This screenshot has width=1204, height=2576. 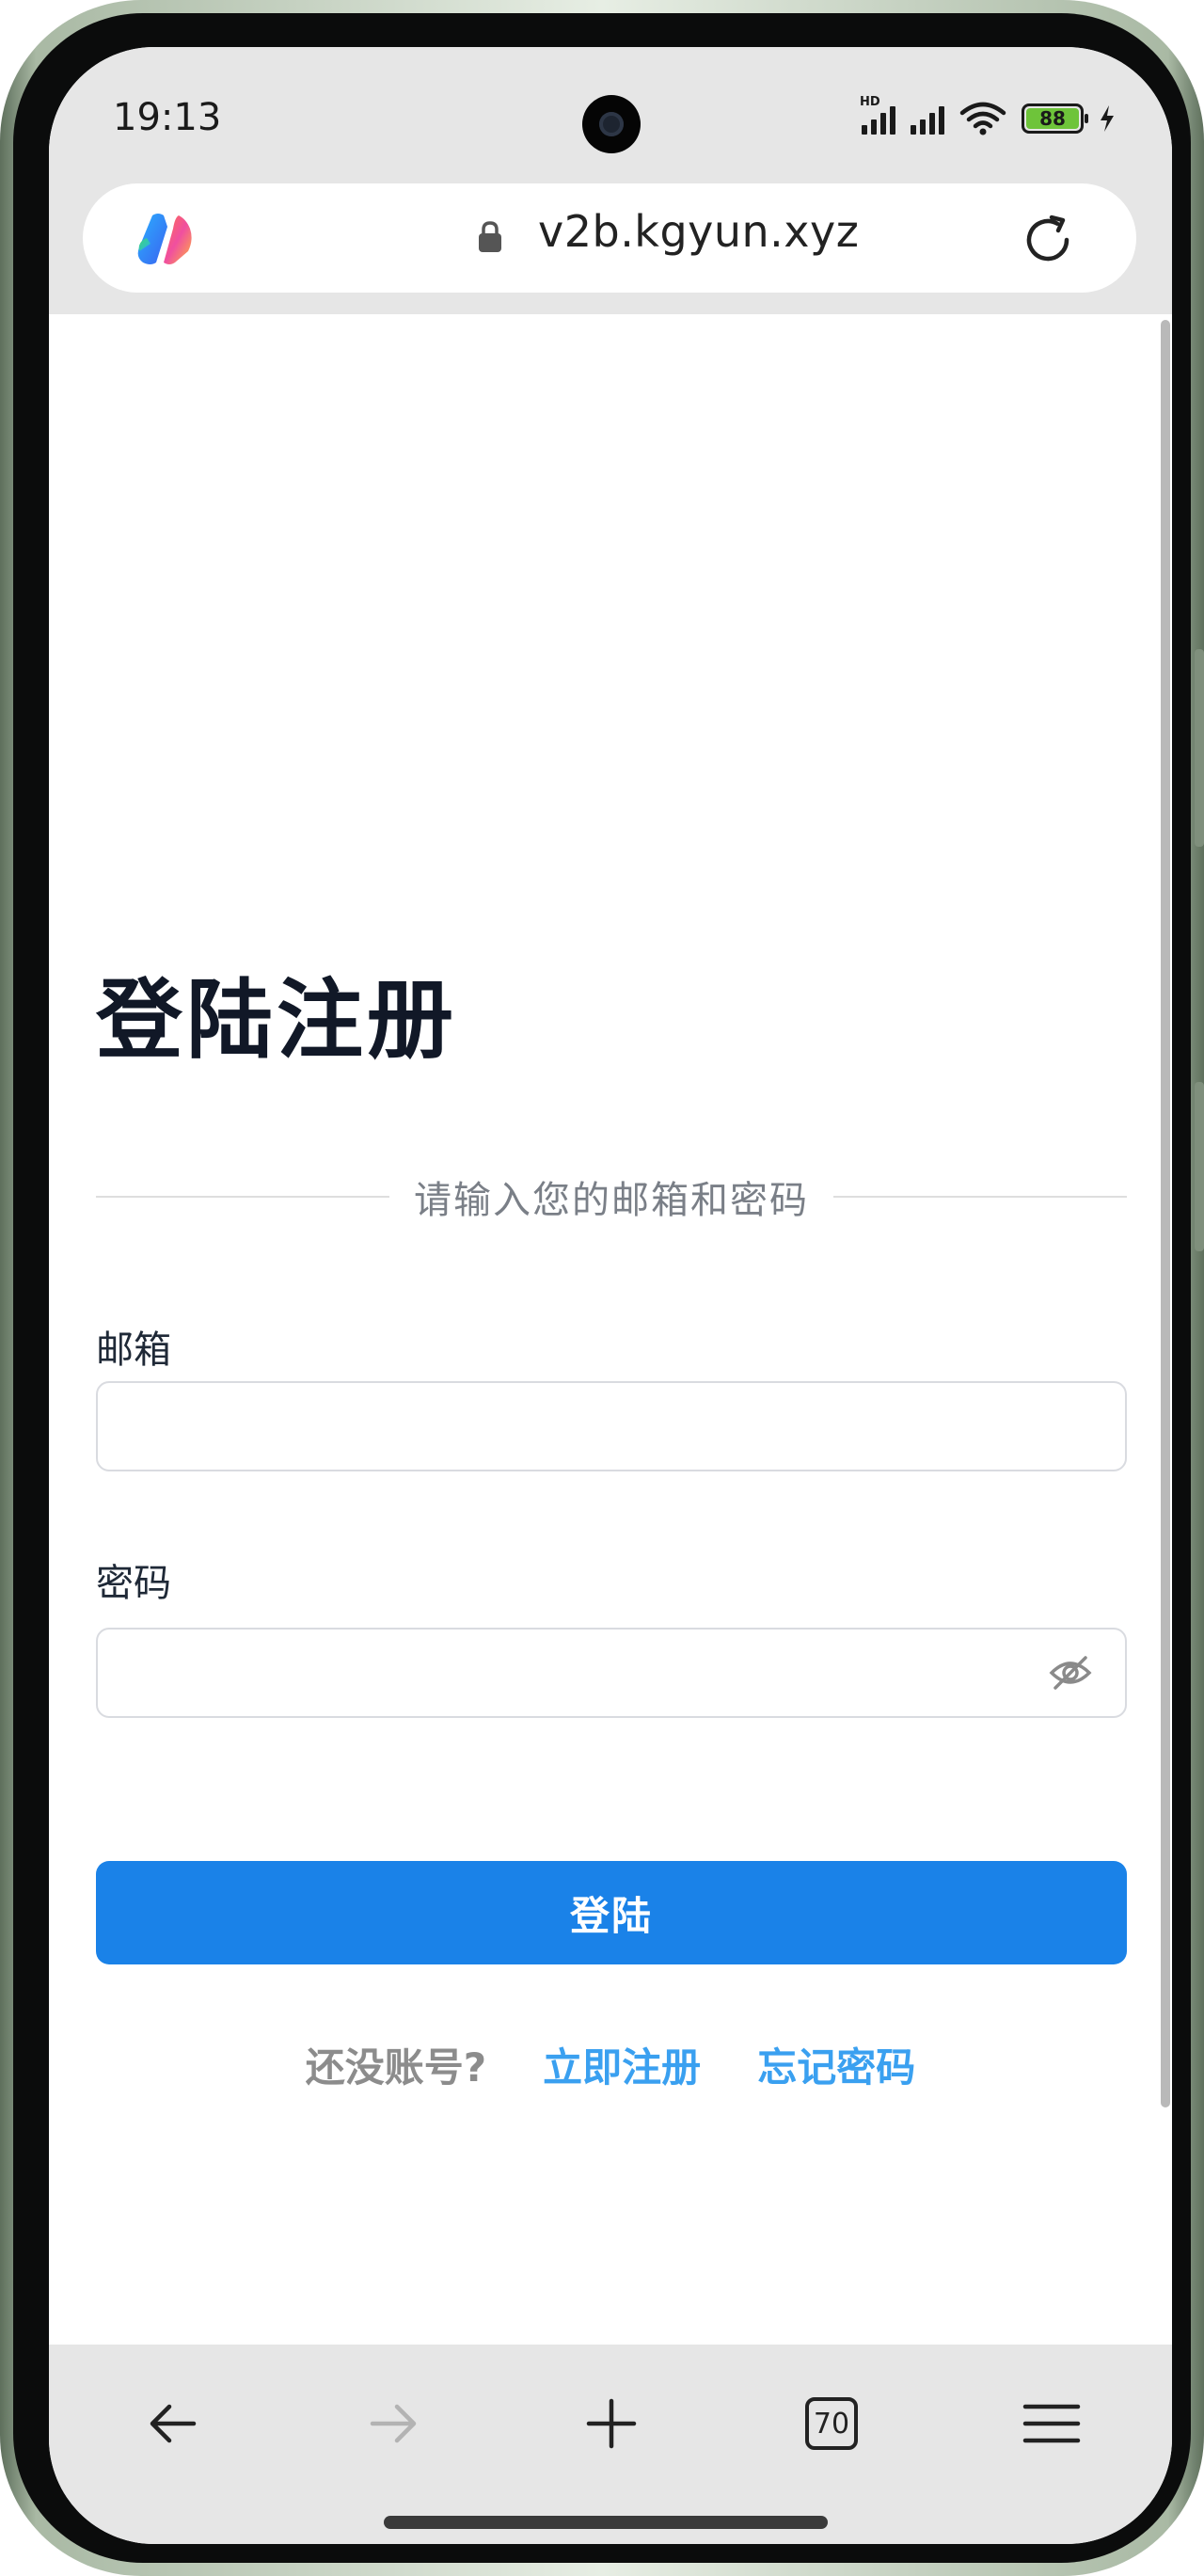 What do you see at coordinates (612, 1673) in the screenshot?
I see `password-input` at bounding box center [612, 1673].